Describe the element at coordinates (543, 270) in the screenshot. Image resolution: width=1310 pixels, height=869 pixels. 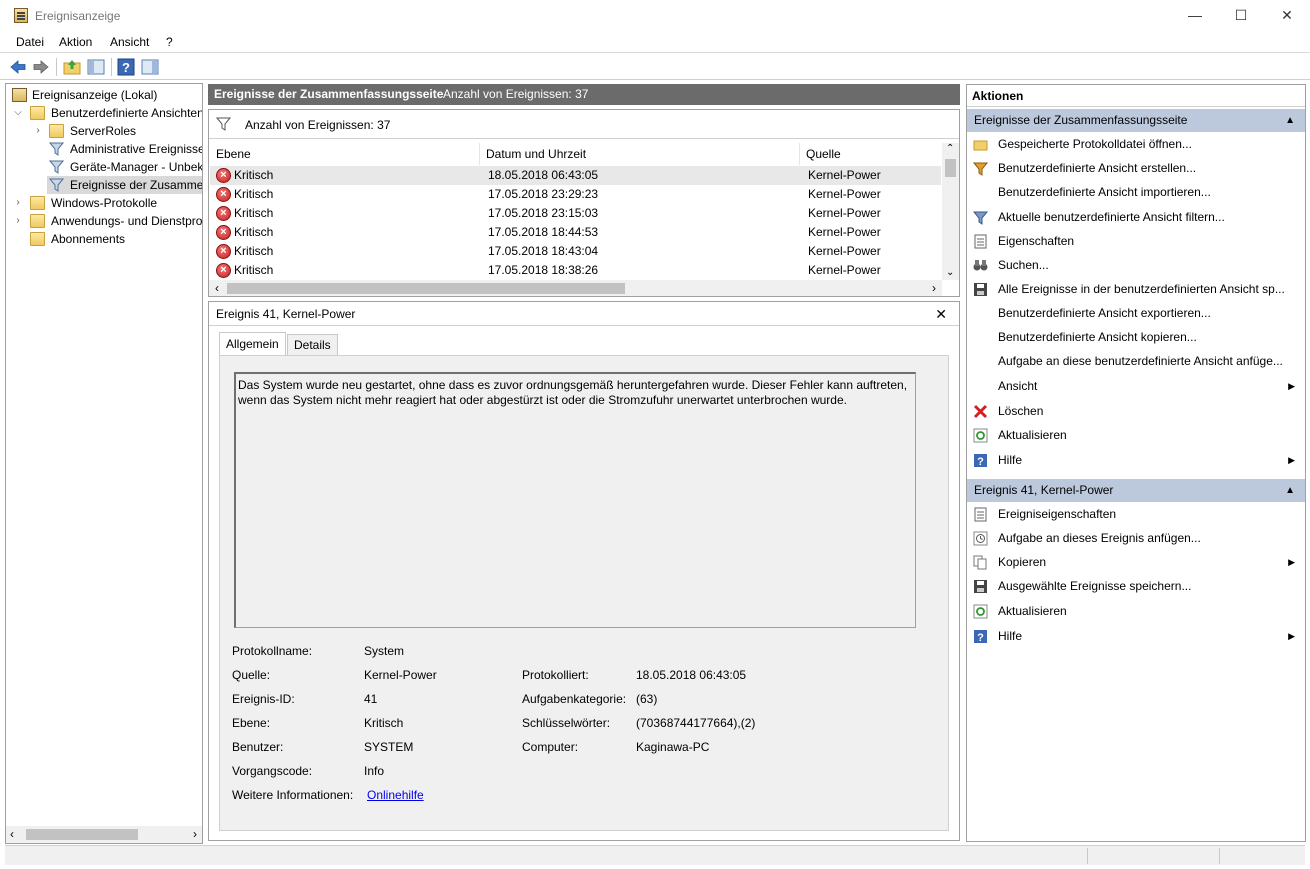
I see `cell-datetime: 17.05.2018 18:38:26` at that location.